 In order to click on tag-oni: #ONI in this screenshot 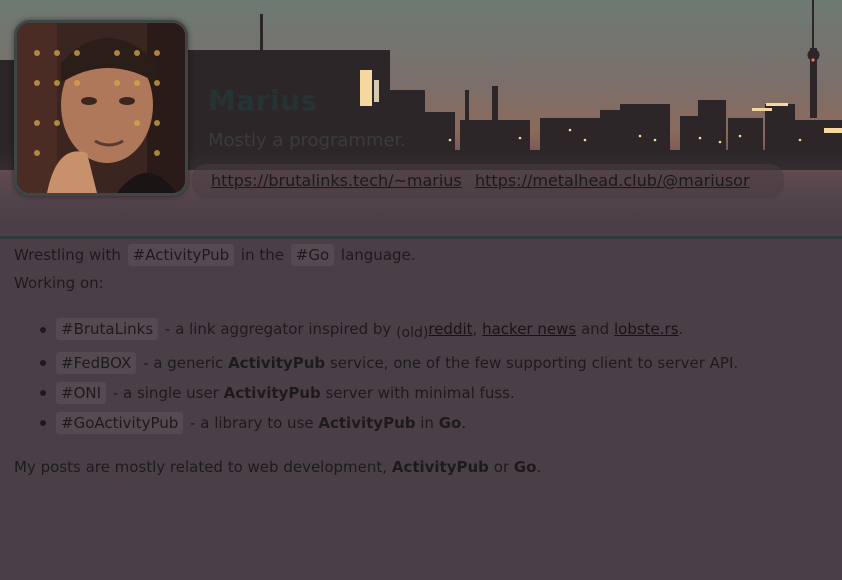, I will do `click(81, 393)`.